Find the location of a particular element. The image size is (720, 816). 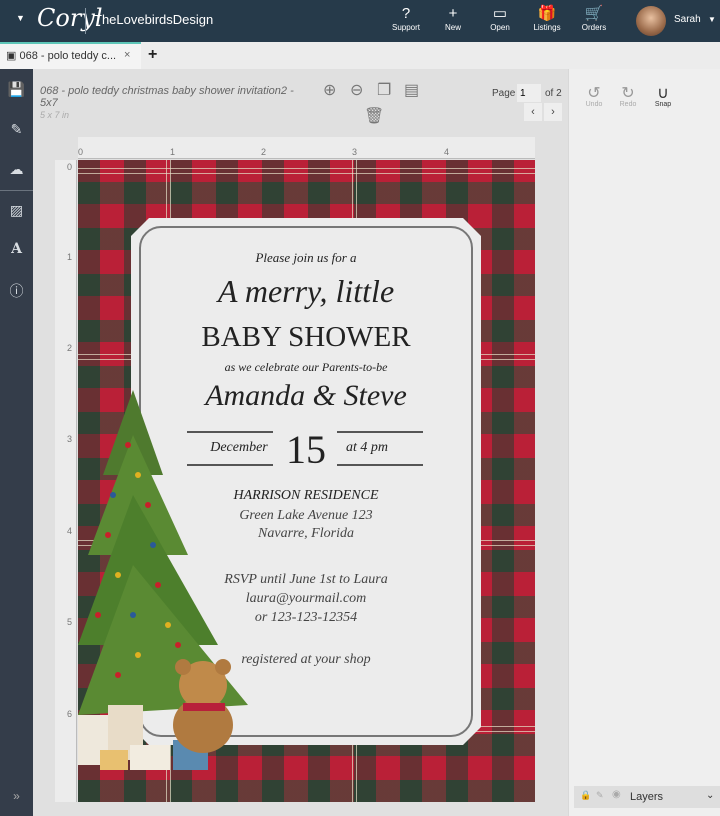

layers-panel-header: 🔒 ✎ ◉ Layers ⌄ is located at coordinates (647, 797).